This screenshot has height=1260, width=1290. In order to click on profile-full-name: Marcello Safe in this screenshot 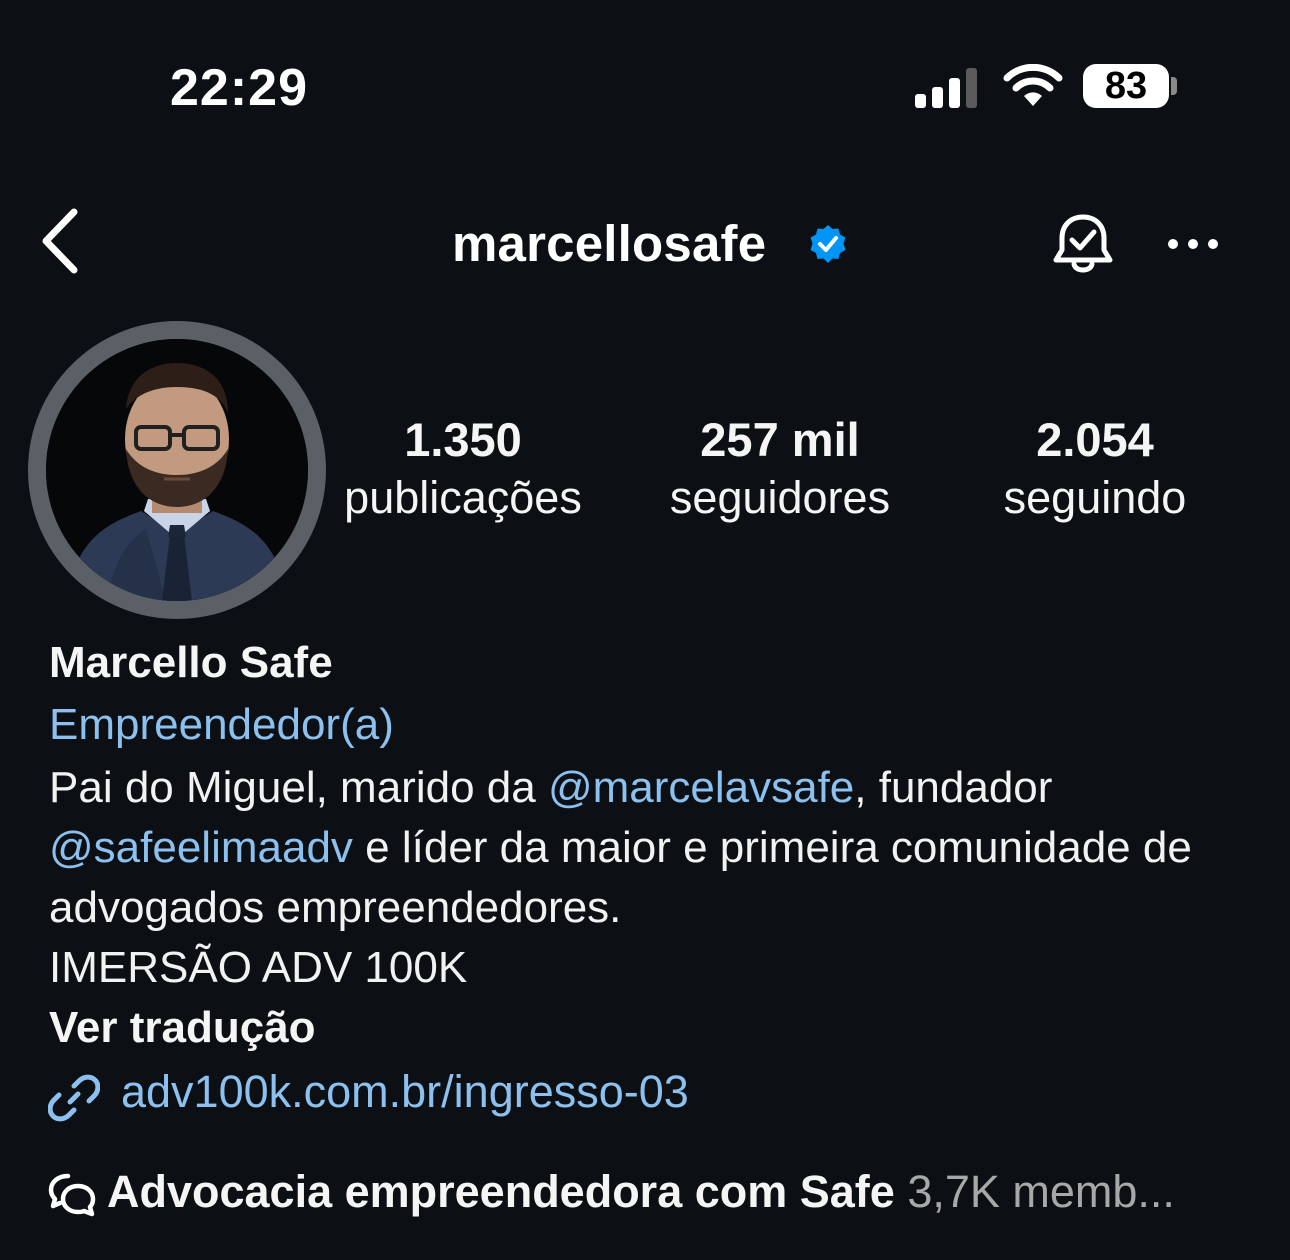, I will do `click(191, 662)`.